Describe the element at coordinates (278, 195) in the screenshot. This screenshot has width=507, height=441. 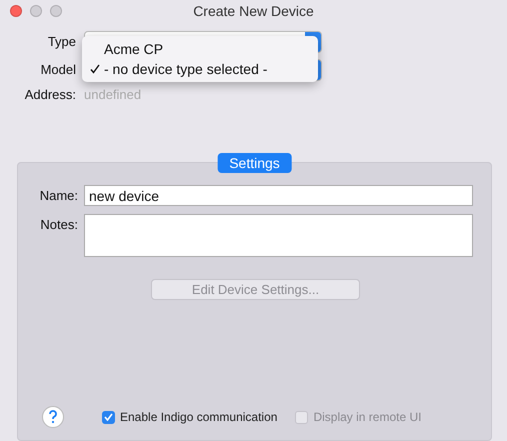
I see `name-field: new device` at that location.